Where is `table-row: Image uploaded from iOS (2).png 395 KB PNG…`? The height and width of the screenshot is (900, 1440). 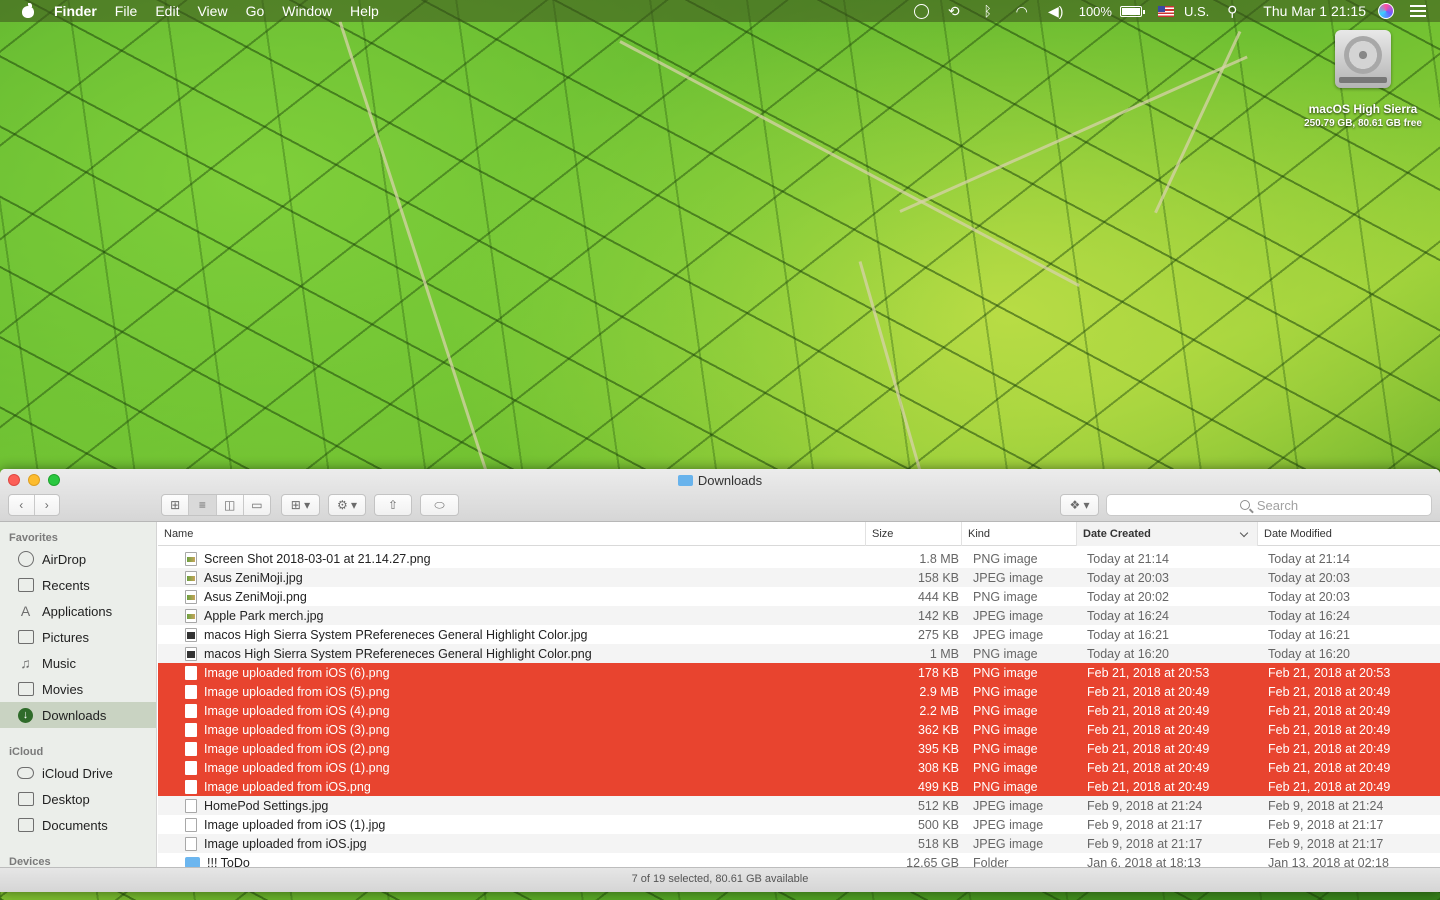 table-row: Image uploaded from iOS (2).png 395 KB PNG… is located at coordinates (799, 748).